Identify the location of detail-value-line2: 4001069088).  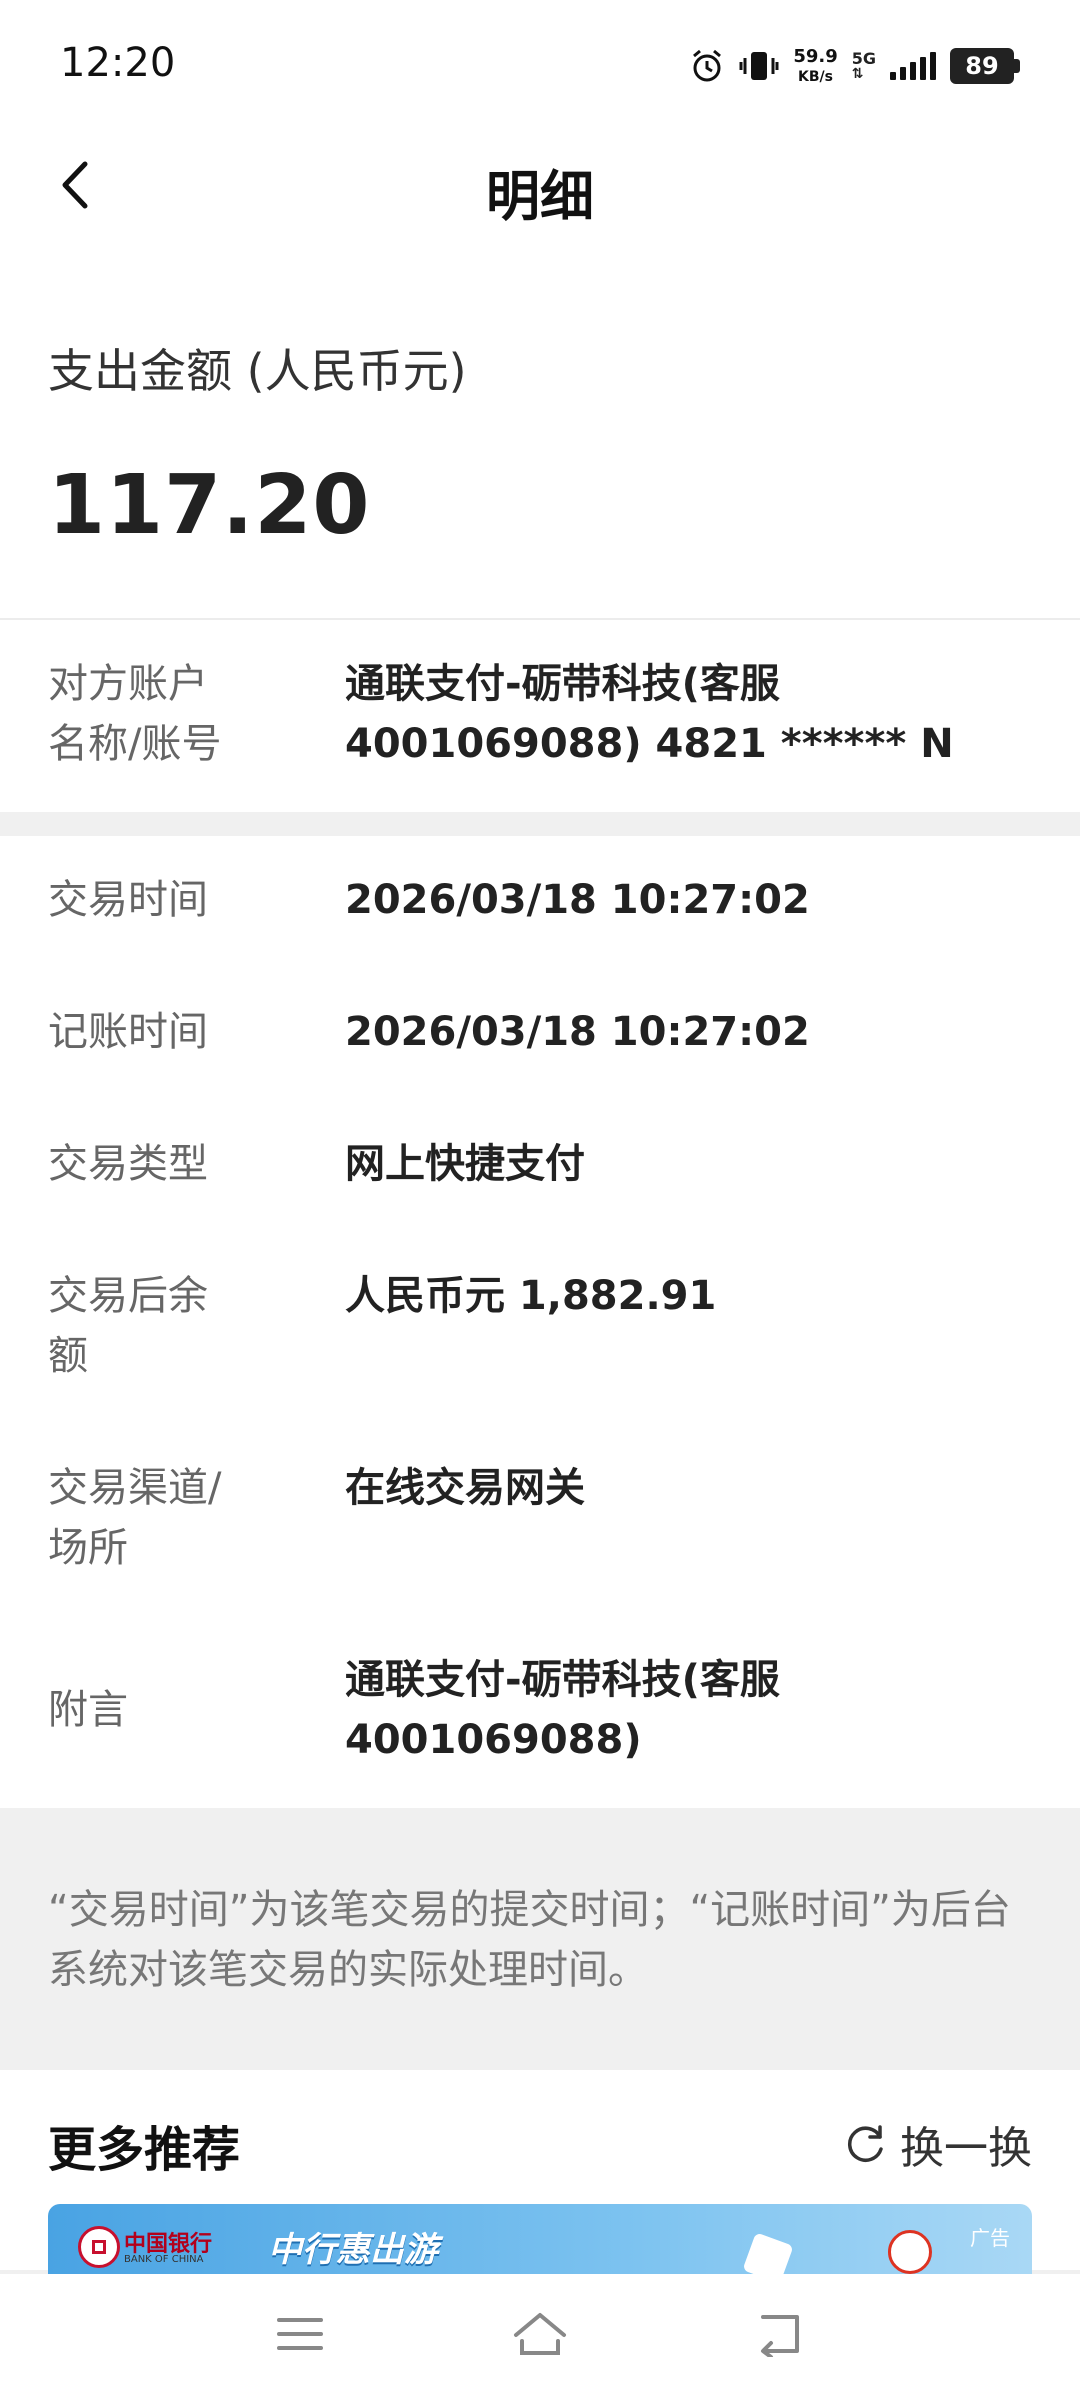
(493, 1740).